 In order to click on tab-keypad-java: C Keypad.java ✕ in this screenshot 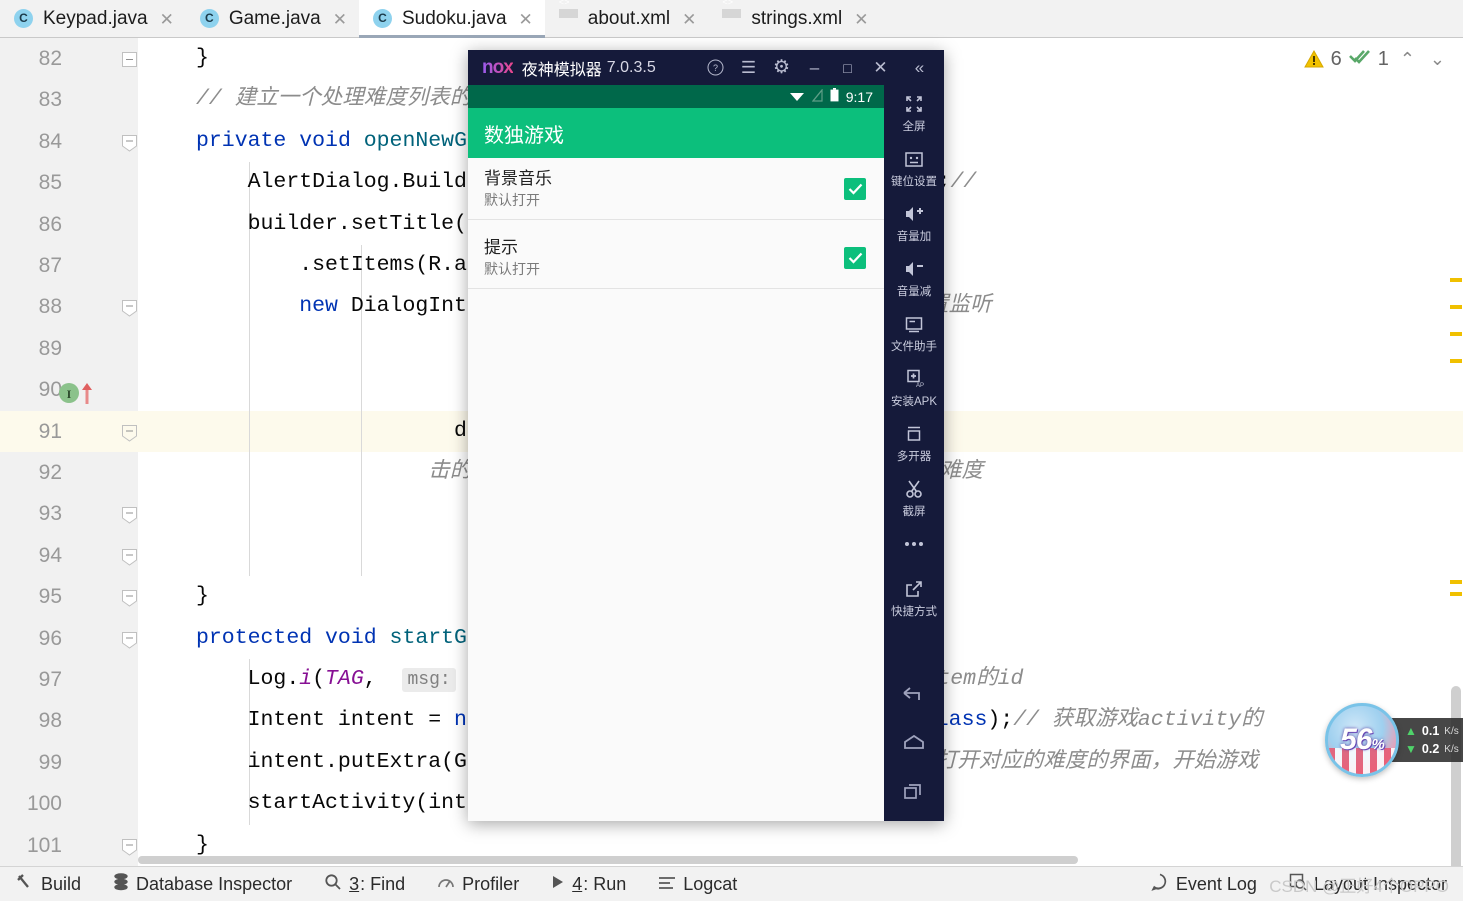, I will do `click(93, 19)`.